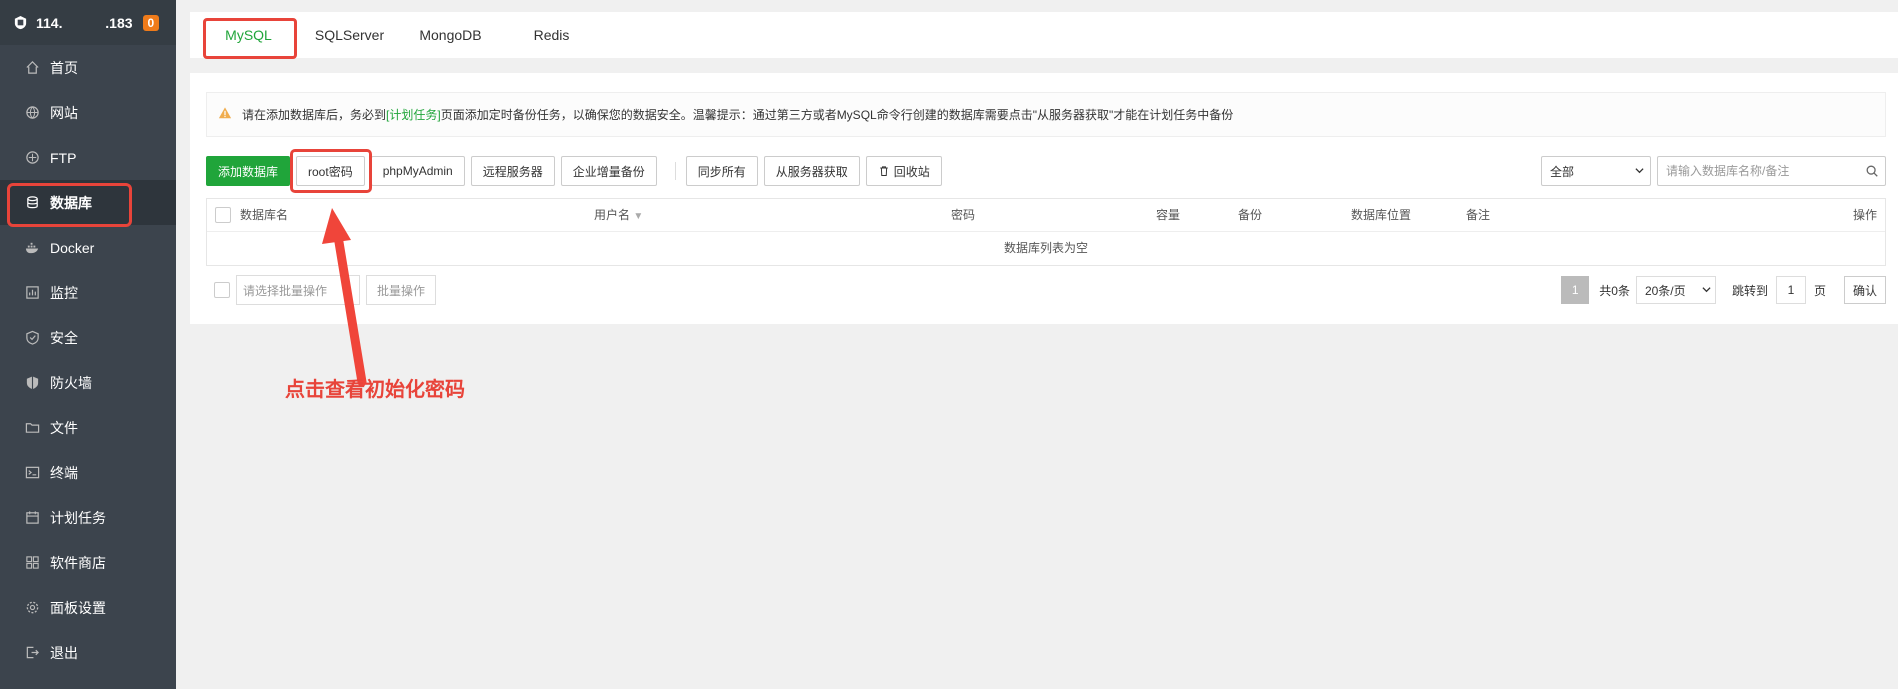 The height and width of the screenshot is (689, 1898). What do you see at coordinates (1790, 290) in the screenshot?
I see `jump-page-input: 1` at bounding box center [1790, 290].